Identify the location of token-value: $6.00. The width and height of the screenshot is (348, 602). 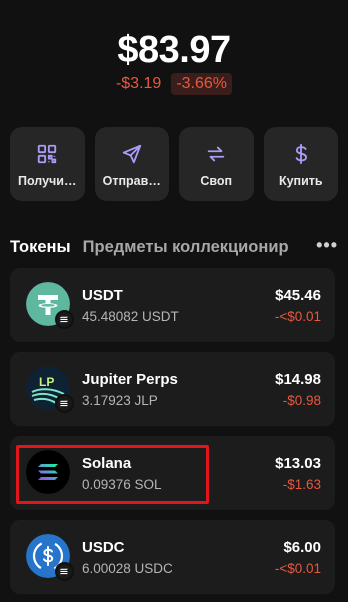
(302, 547).